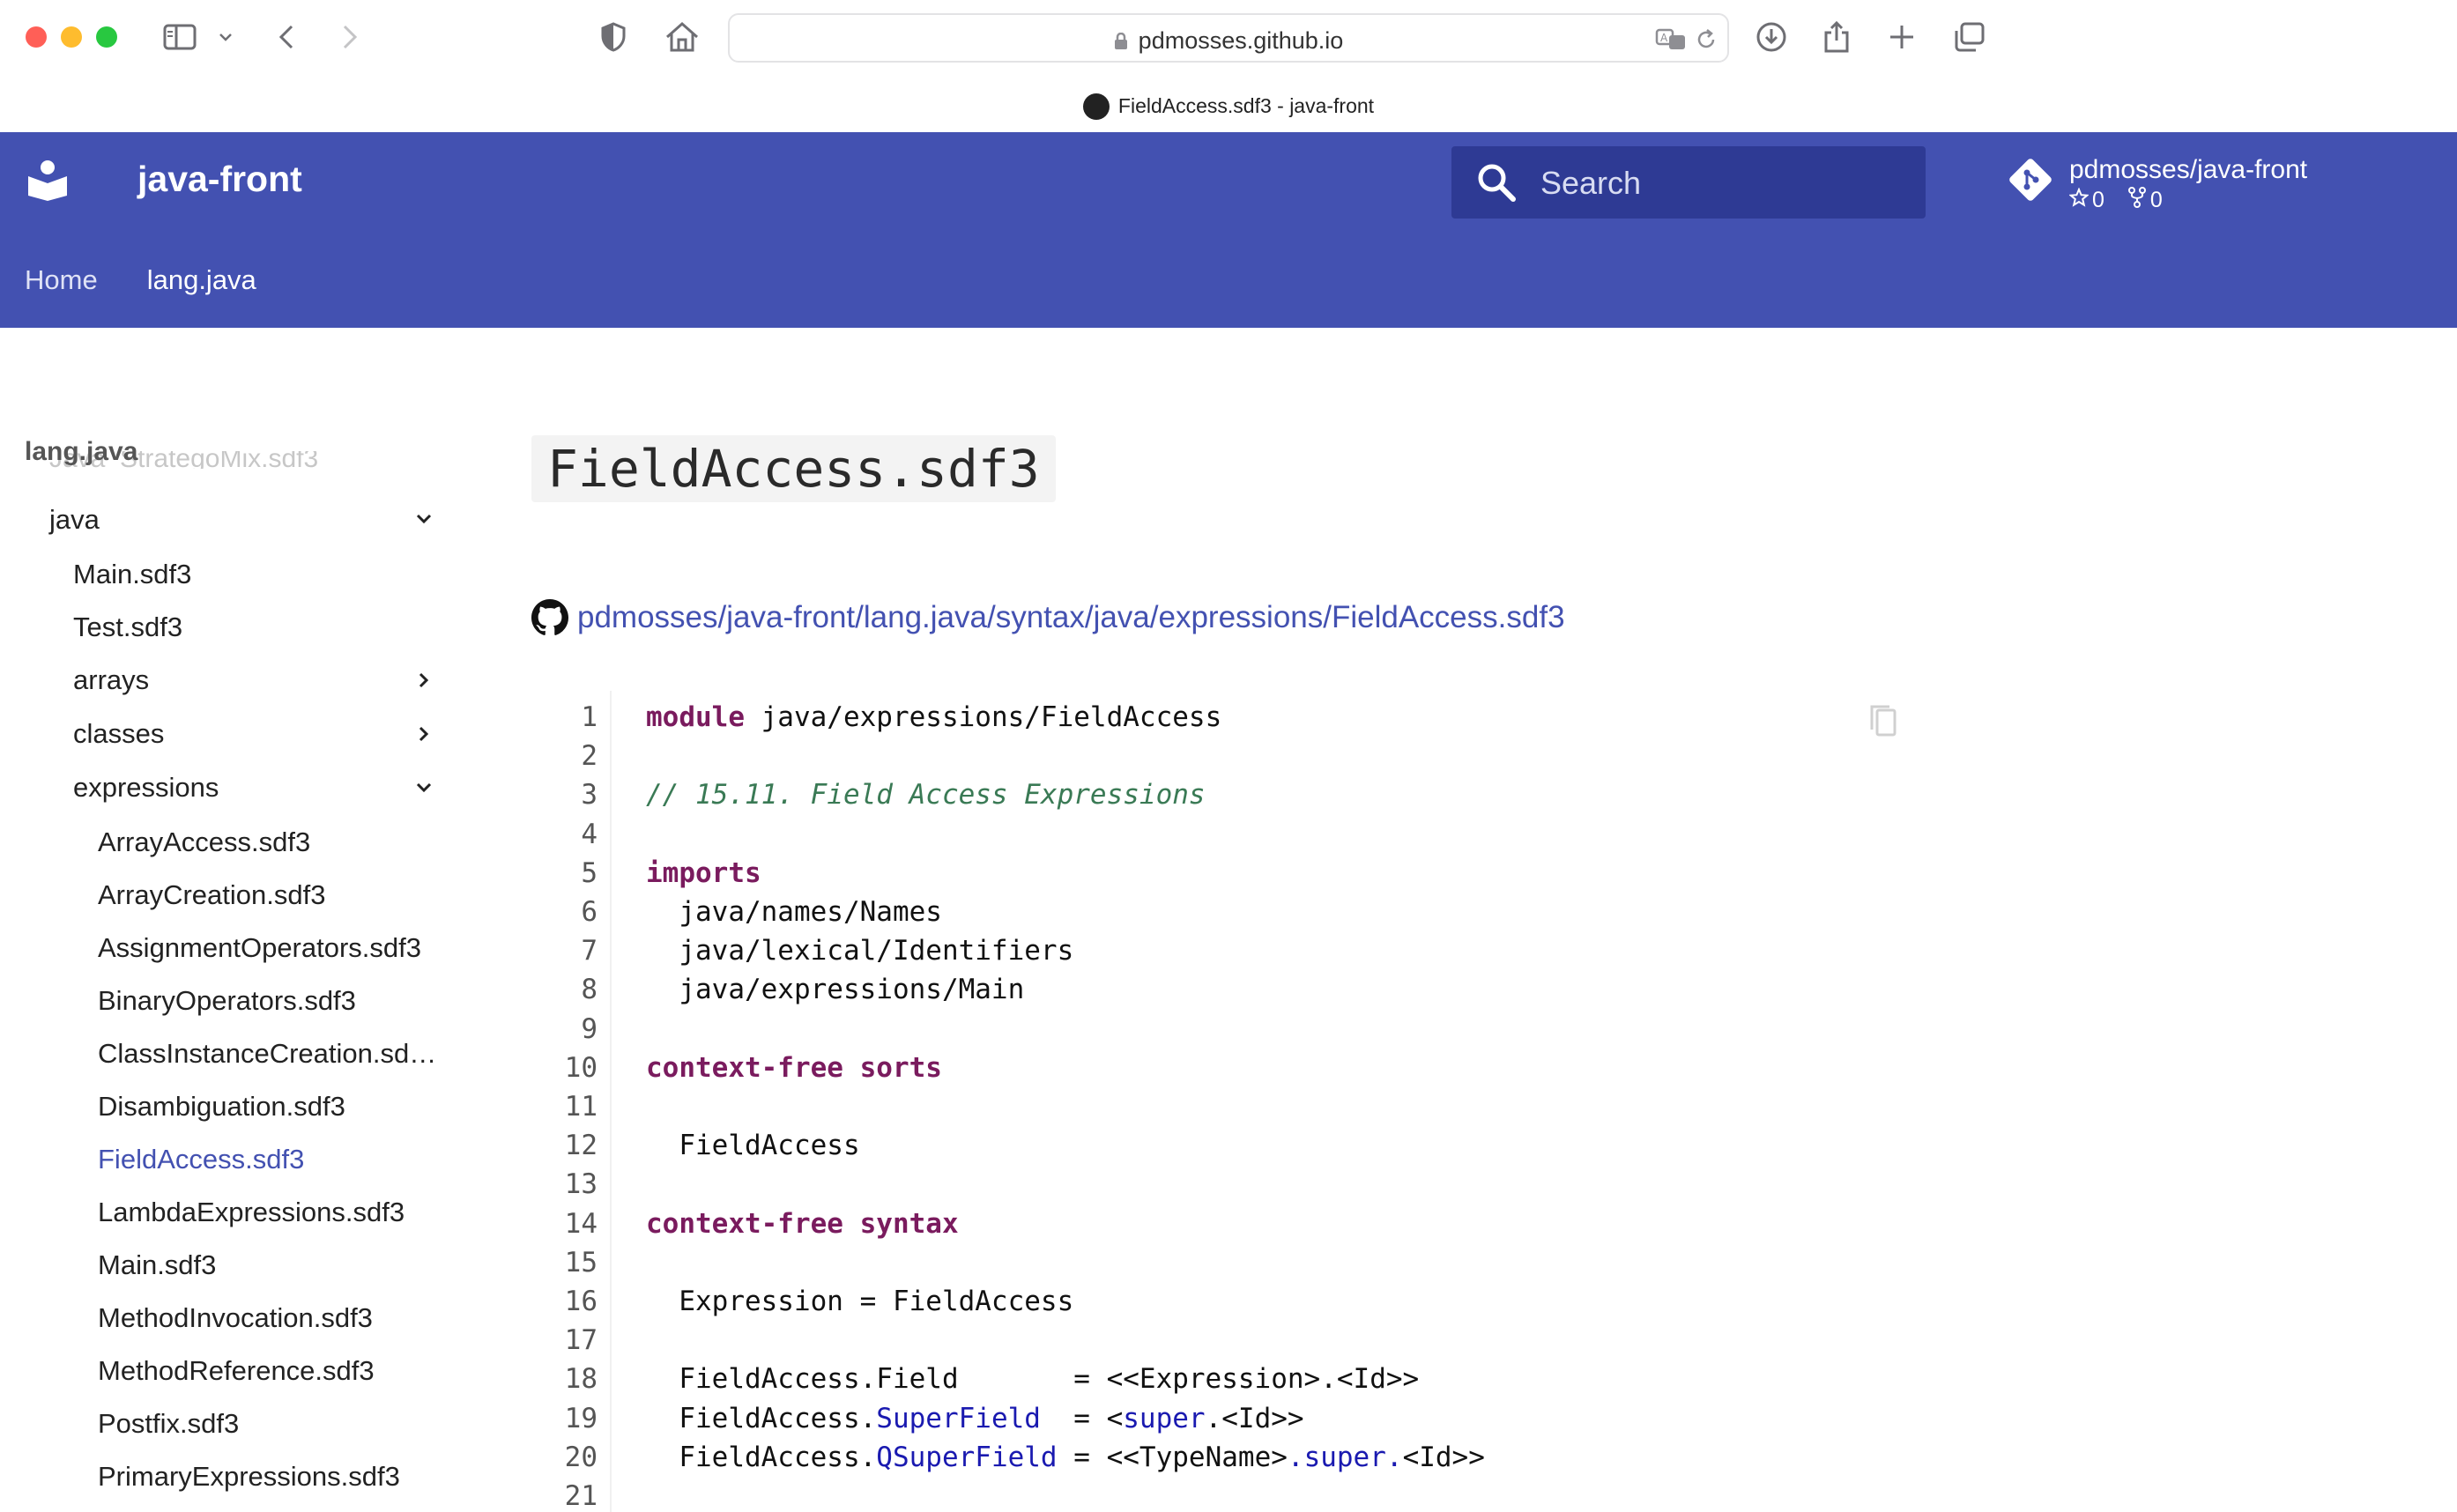  Describe the element at coordinates (611, 1101) in the screenshot. I see `code-gutter-divider` at that location.